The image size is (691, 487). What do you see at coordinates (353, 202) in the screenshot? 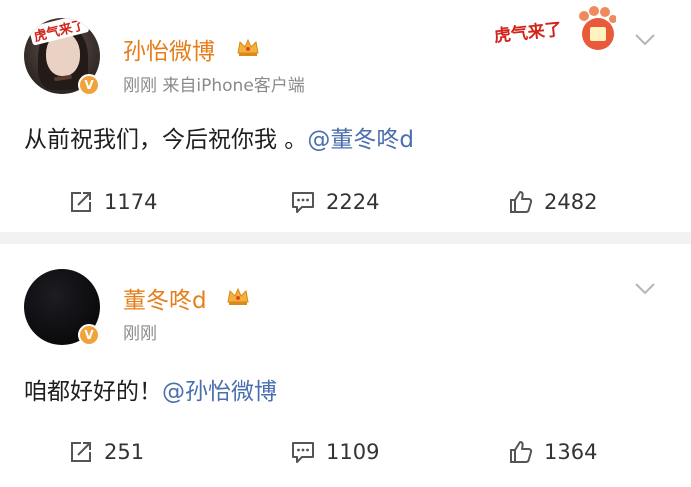
I see `comment-count: 2224` at bounding box center [353, 202].